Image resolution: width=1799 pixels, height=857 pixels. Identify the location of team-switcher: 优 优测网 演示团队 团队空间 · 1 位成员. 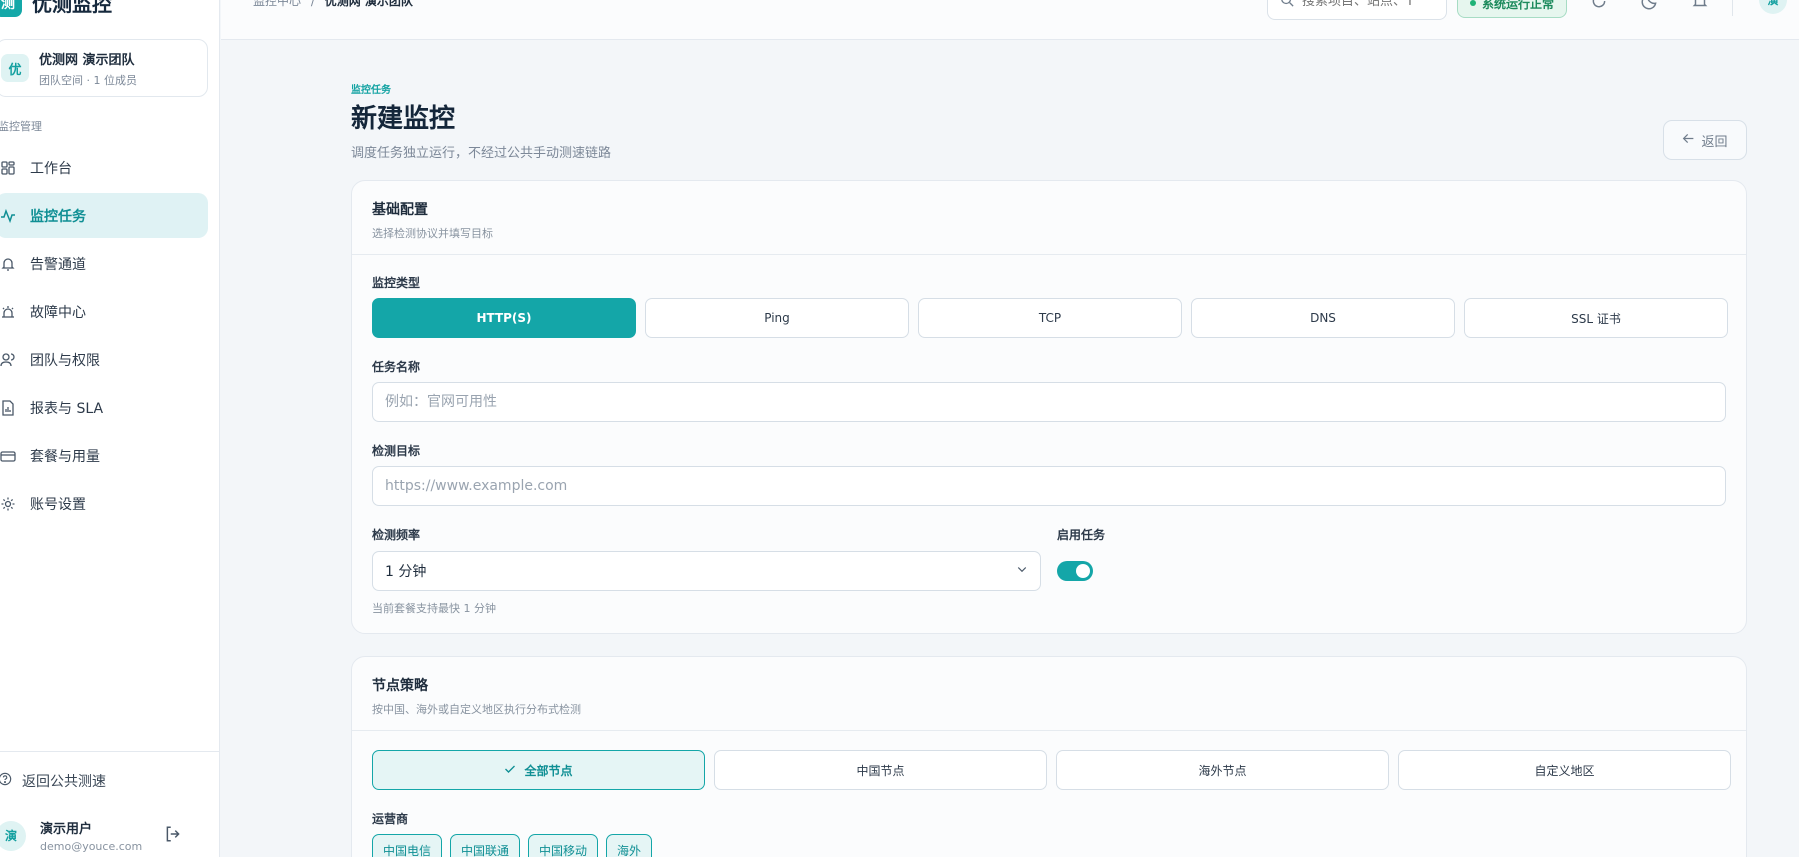
(104, 68).